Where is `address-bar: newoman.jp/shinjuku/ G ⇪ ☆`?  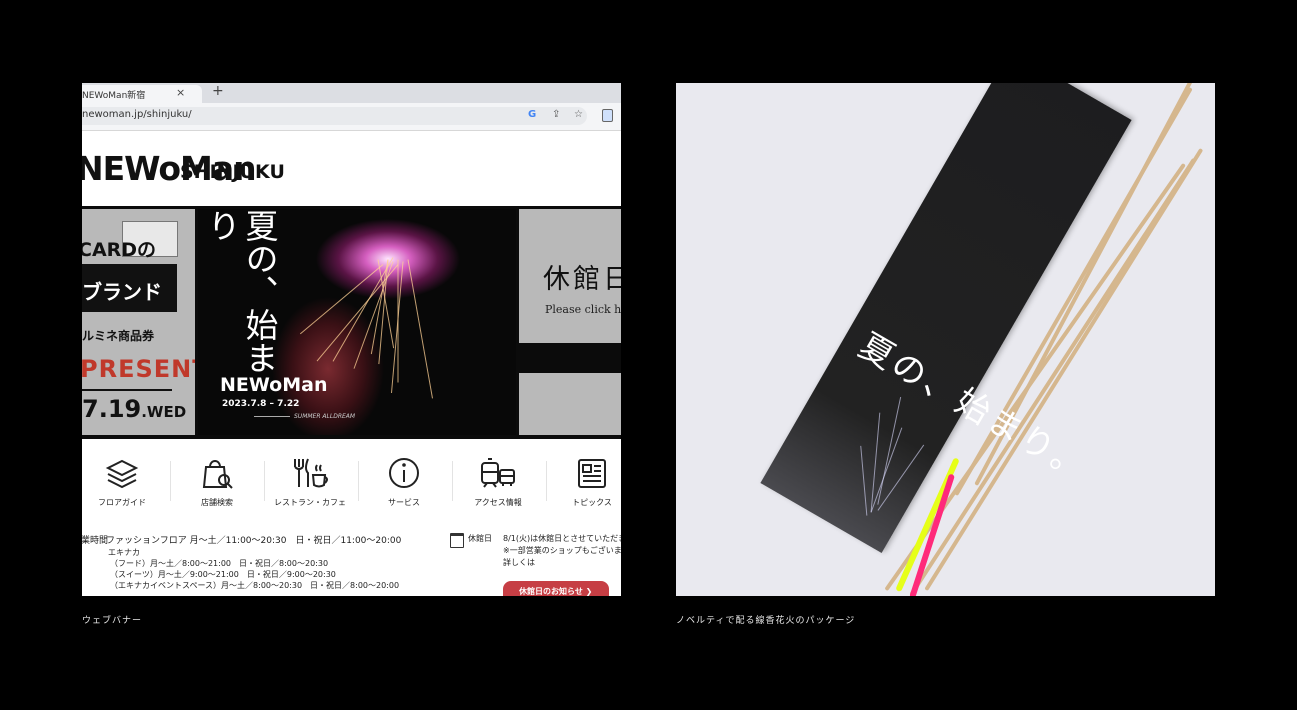
address-bar: newoman.jp/shinjuku/ G ⇪ ☆ is located at coordinates (351, 117).